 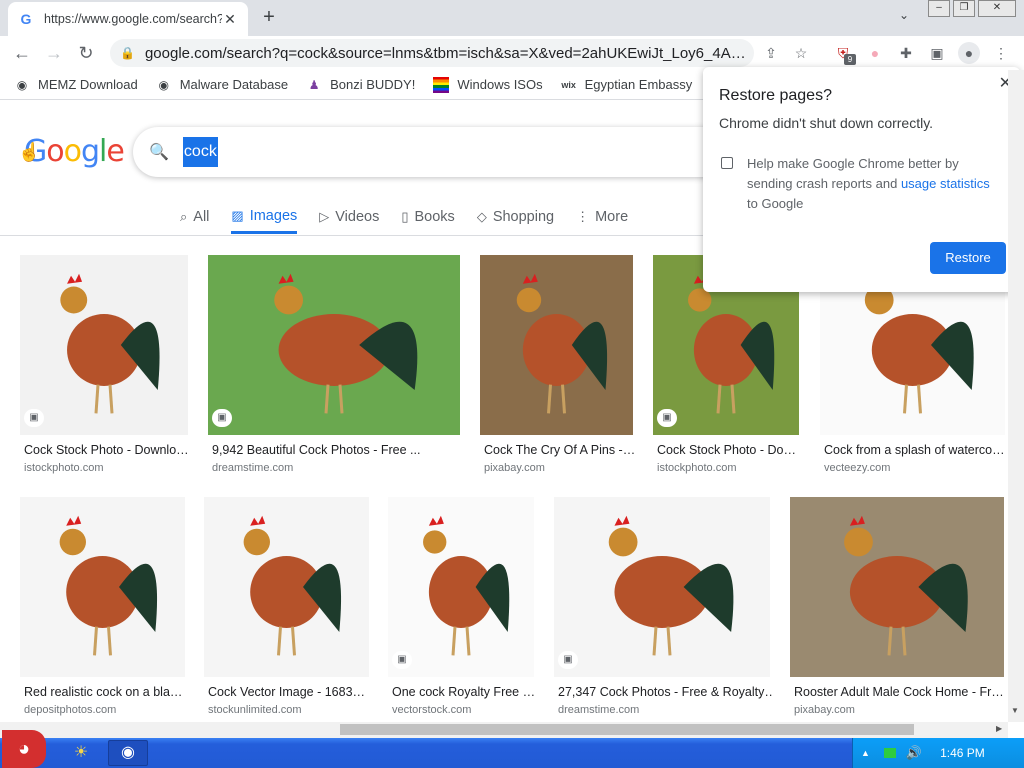 What do you see at coordinates (1016, 396) in the screenshot?
I see `vertical-scrollbar` at bounding box center [1016, 396].